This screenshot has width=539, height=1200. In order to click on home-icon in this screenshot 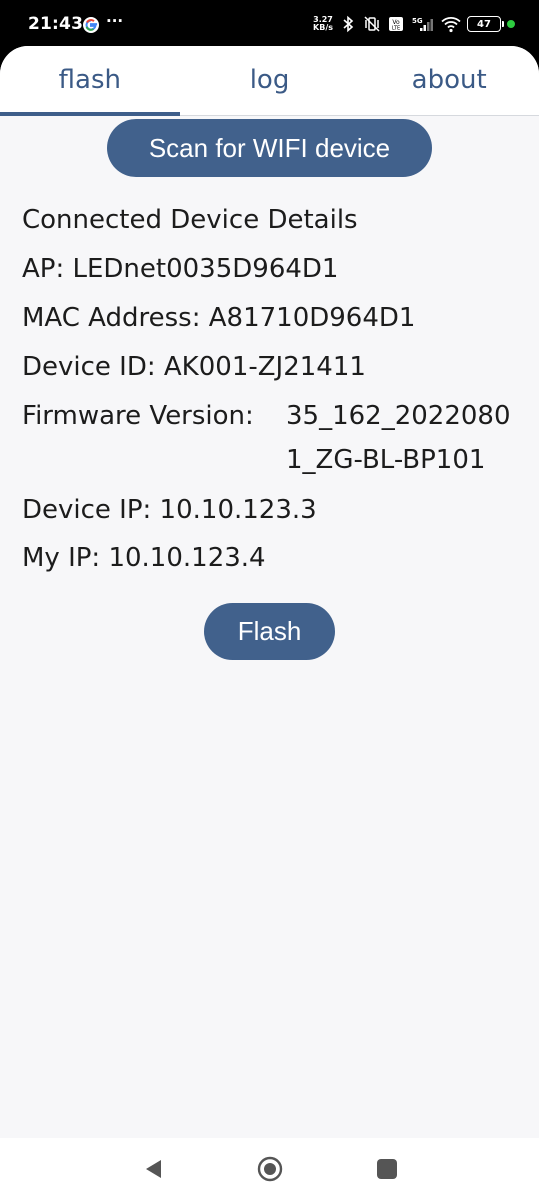, I will do `click(270, 1169)`.